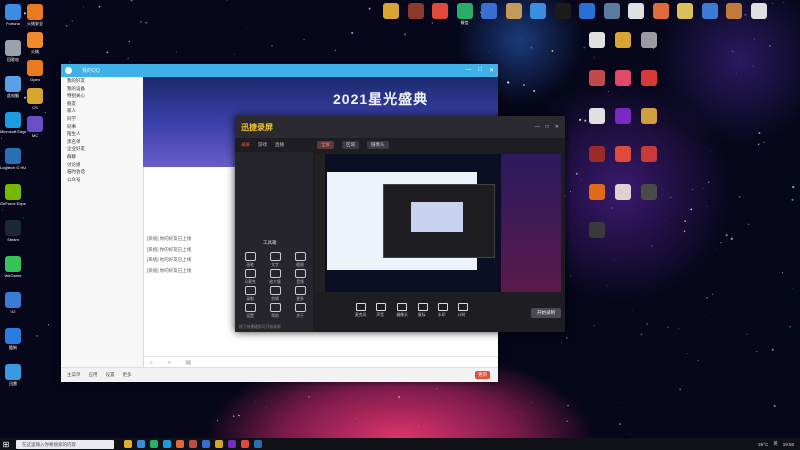  Describe the element at coordinates (13, 303) in the screenshot. I see `desktop-shortcut: V2` at that location.